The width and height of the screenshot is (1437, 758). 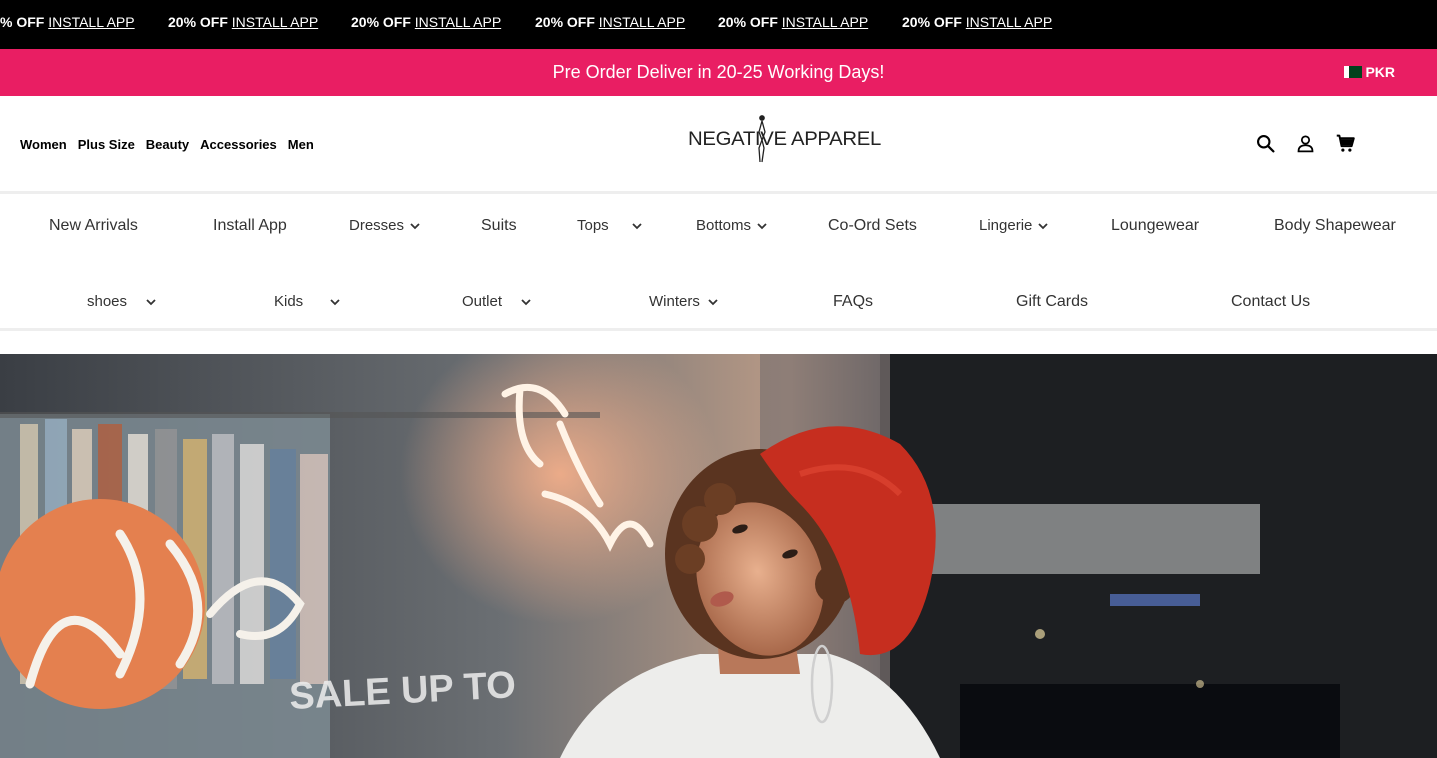 I want to click on menu-label: New Arrivals, so click(x=93, y=225).